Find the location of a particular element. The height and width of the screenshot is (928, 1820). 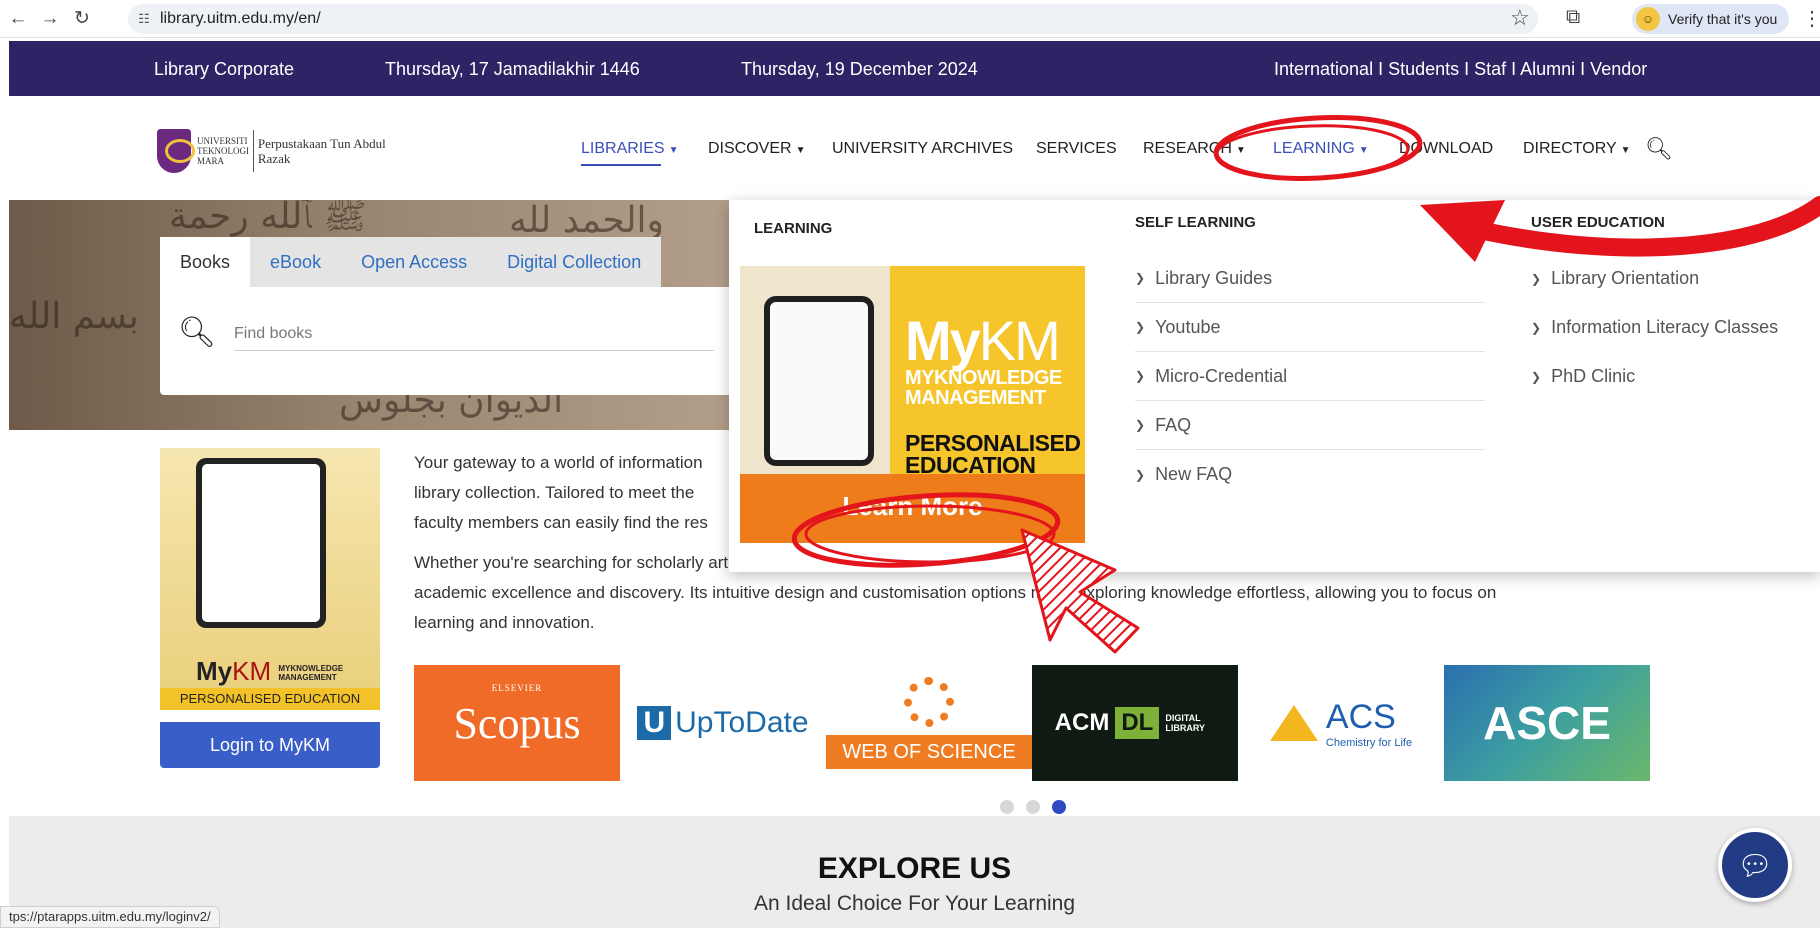

address-bar: ☷ library.uitm.edu.my/en/ is located at coordinates (833, 19).